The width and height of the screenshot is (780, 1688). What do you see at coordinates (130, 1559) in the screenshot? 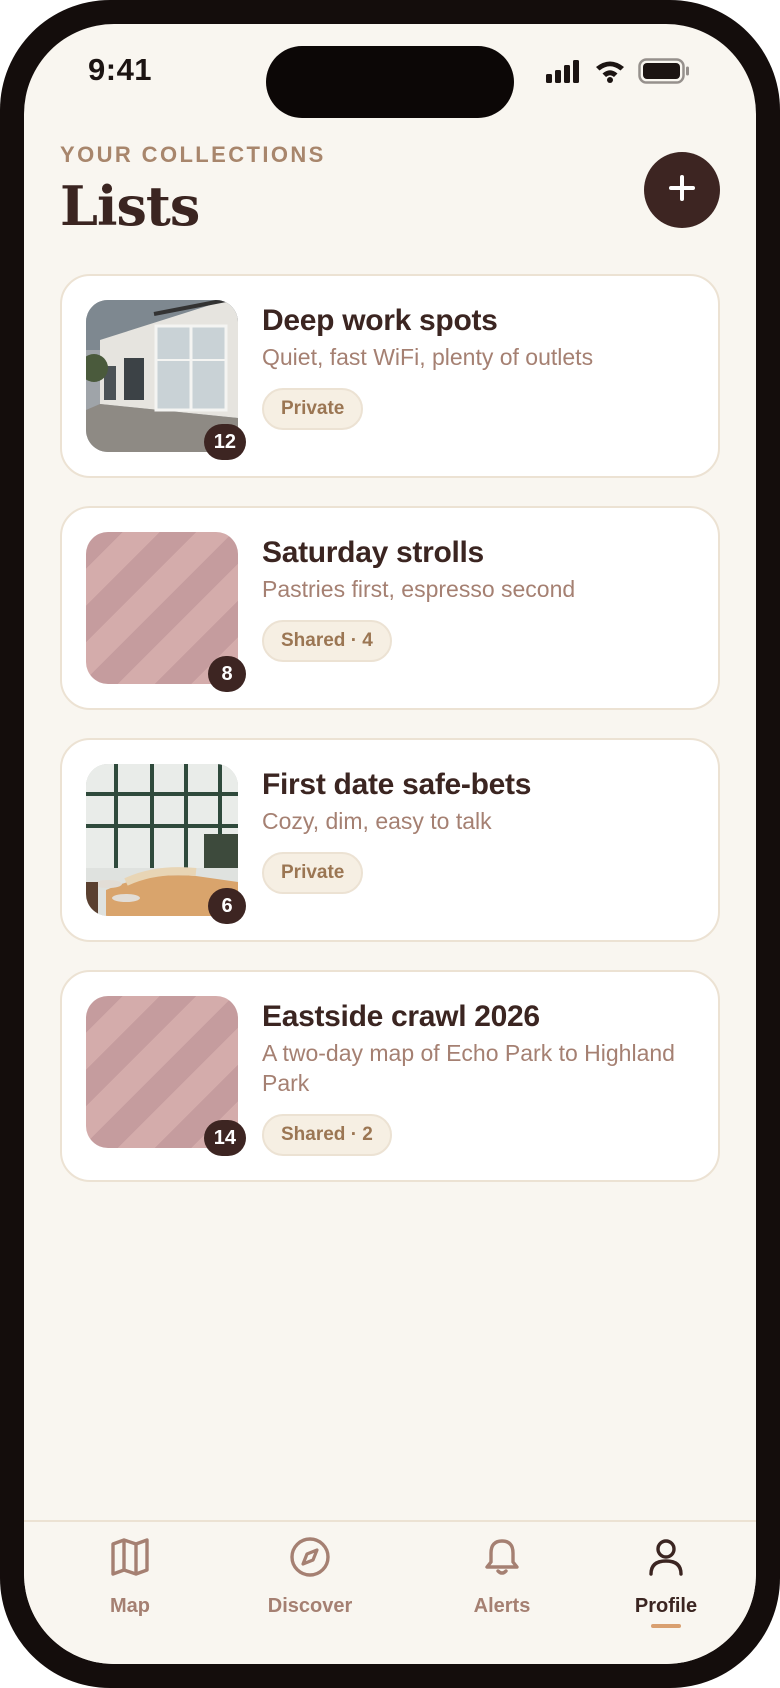
I see `map-icon` at bounding box center [130, 1559].